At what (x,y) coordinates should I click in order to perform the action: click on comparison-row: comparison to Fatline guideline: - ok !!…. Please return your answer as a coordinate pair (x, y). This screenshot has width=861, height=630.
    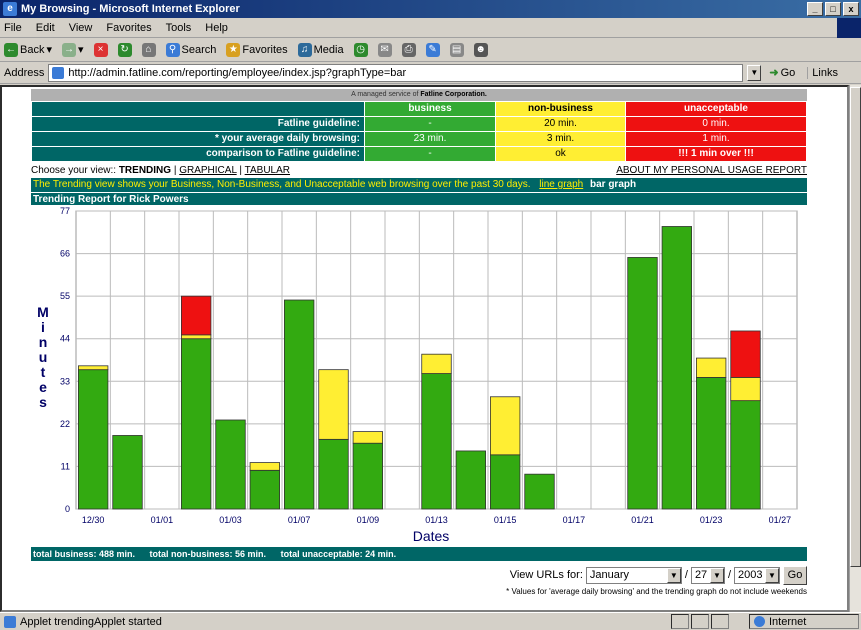
    Looking at the image, I should click on (419, 154).